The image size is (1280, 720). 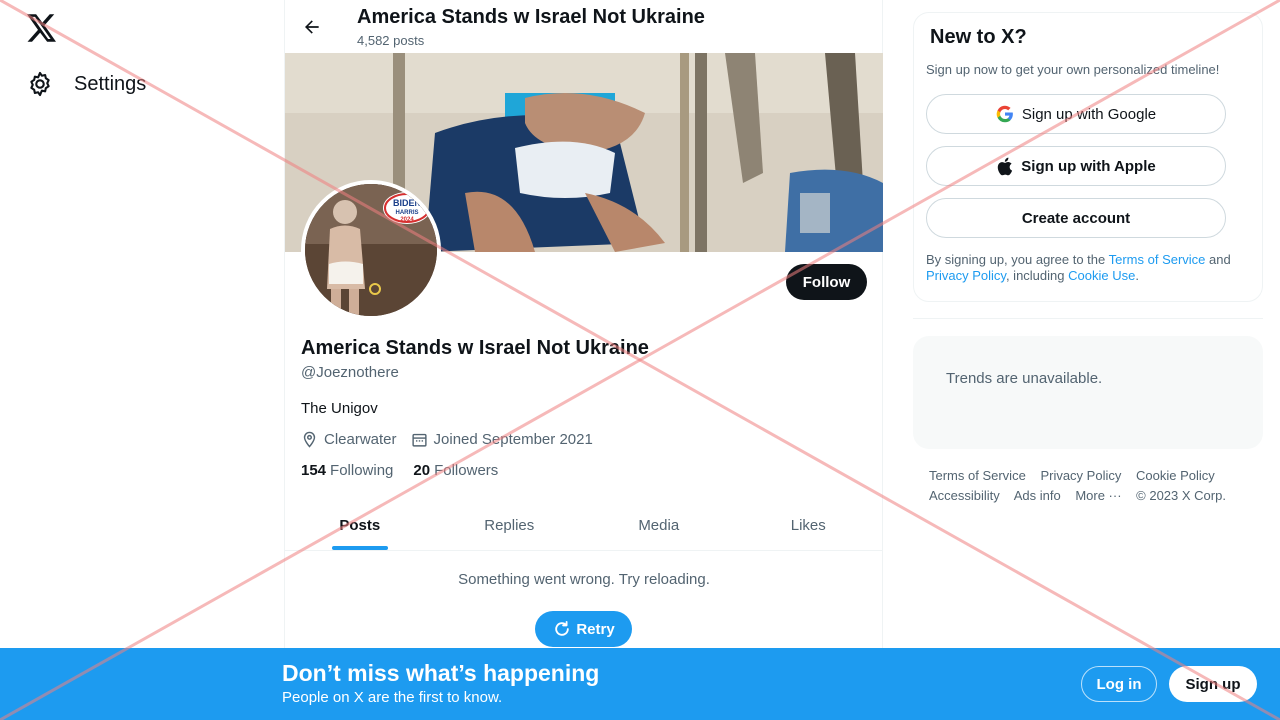 I want to click on tab-media: Media, so click(x=659, y=525).